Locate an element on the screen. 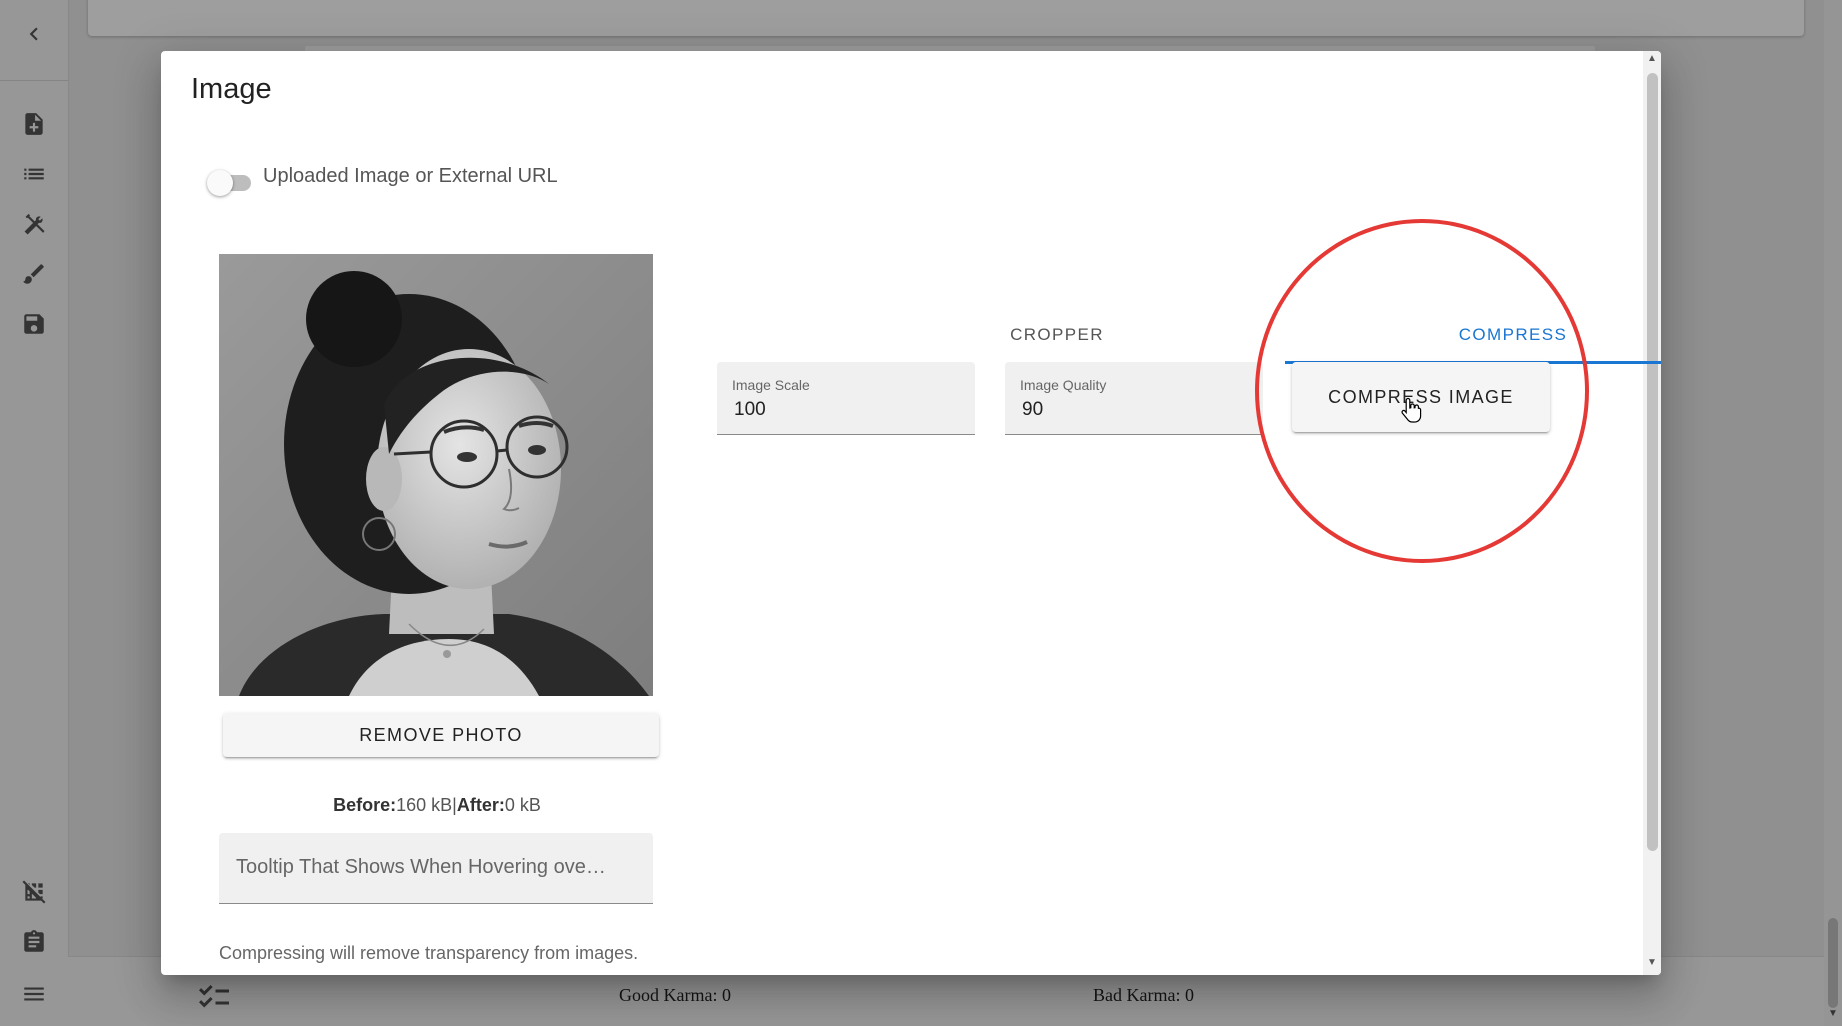 The height and width of the screenshot is (1026, 1842). after-size-label: After: is located at coordinates (480, 805).